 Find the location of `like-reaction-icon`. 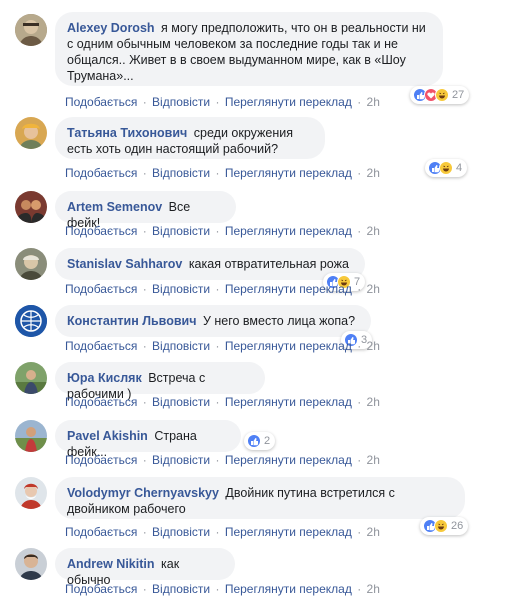

like-reaction-icon is located at coordinates (254, 441).